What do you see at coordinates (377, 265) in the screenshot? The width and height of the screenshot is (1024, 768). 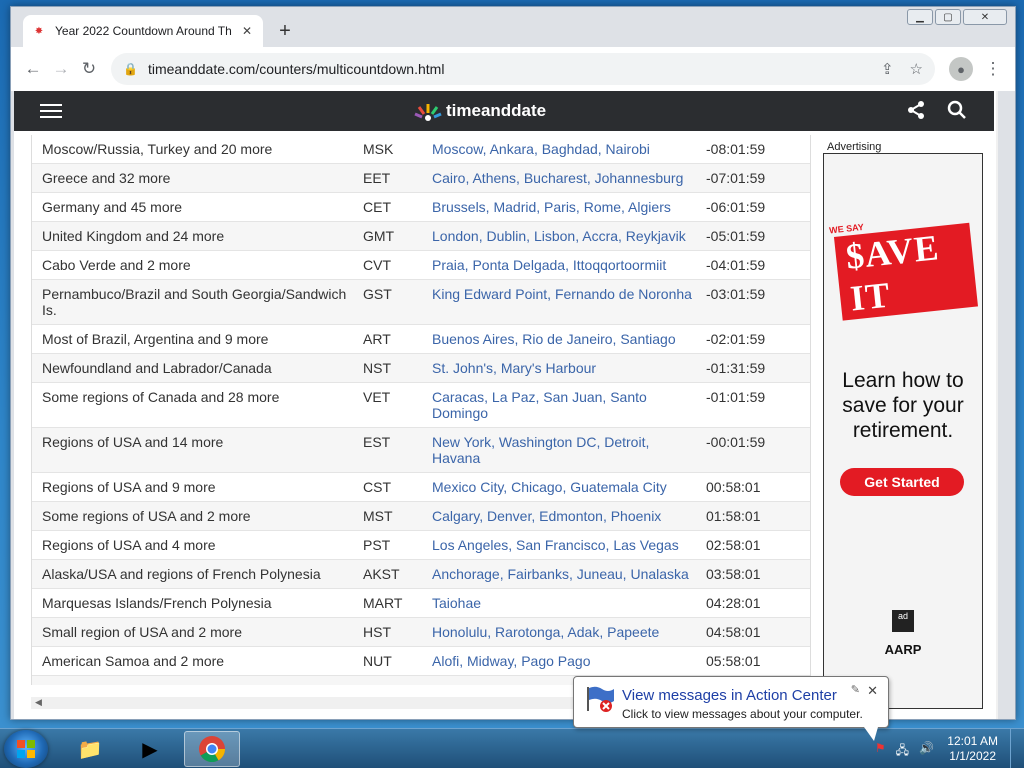 I see `abbr-cell: CVT` at bounding box center [377, 265].